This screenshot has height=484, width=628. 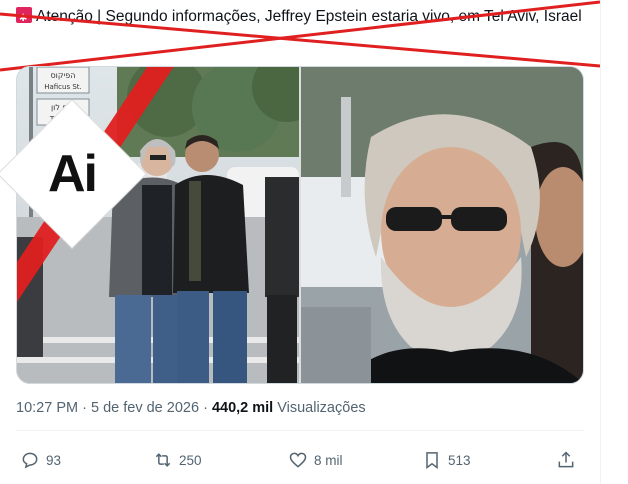 I want to click on bookmark-count: 513, so click(x=459, y=460).